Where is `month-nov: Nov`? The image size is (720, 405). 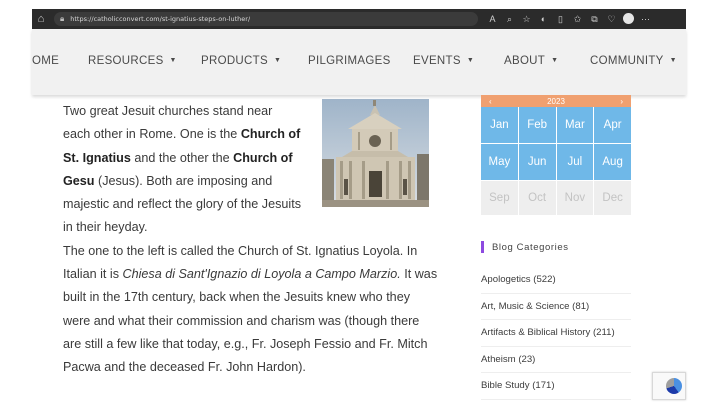
month-nov: Nov is located at coordinates (575, 198).